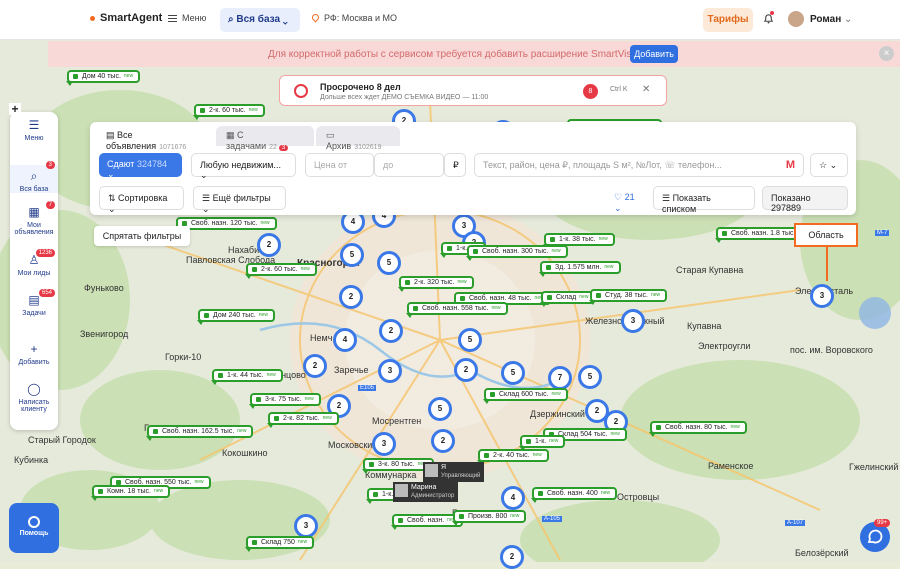 This screenshot has height=569, width=900. Describe the element at coordinates (301, 91) in the screenshot. I see `alert-icon` at that location.